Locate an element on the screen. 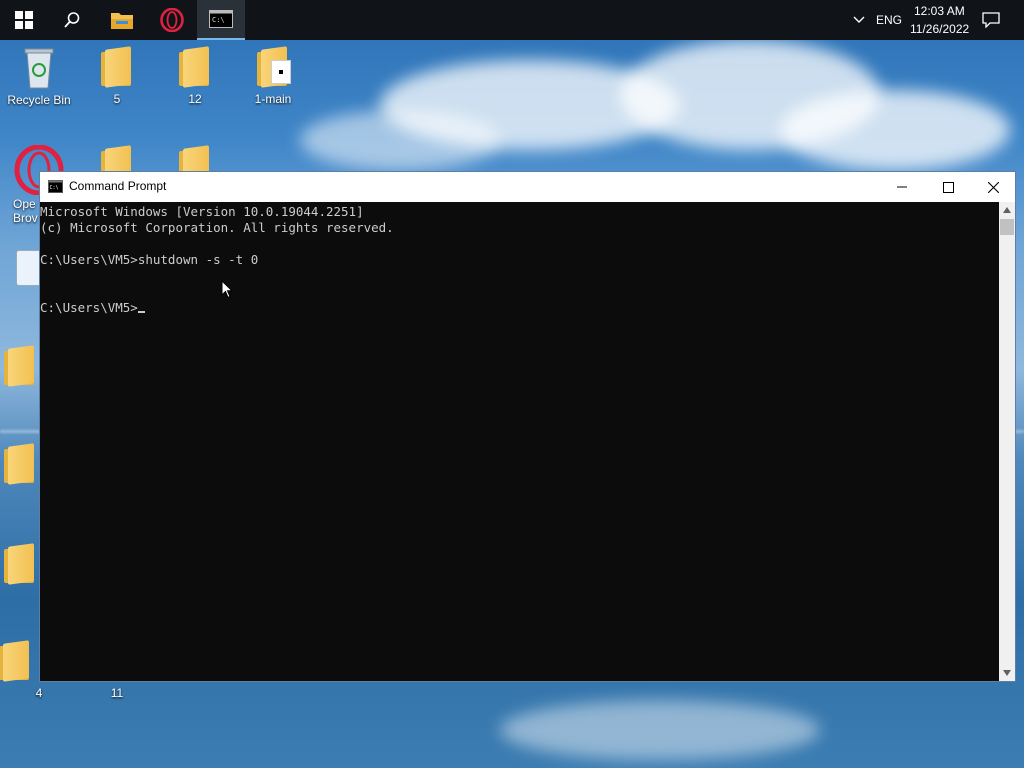 Image resolution: width=1024 pixels, height=768 pixels. close-button is located at coordinates (993, 187).